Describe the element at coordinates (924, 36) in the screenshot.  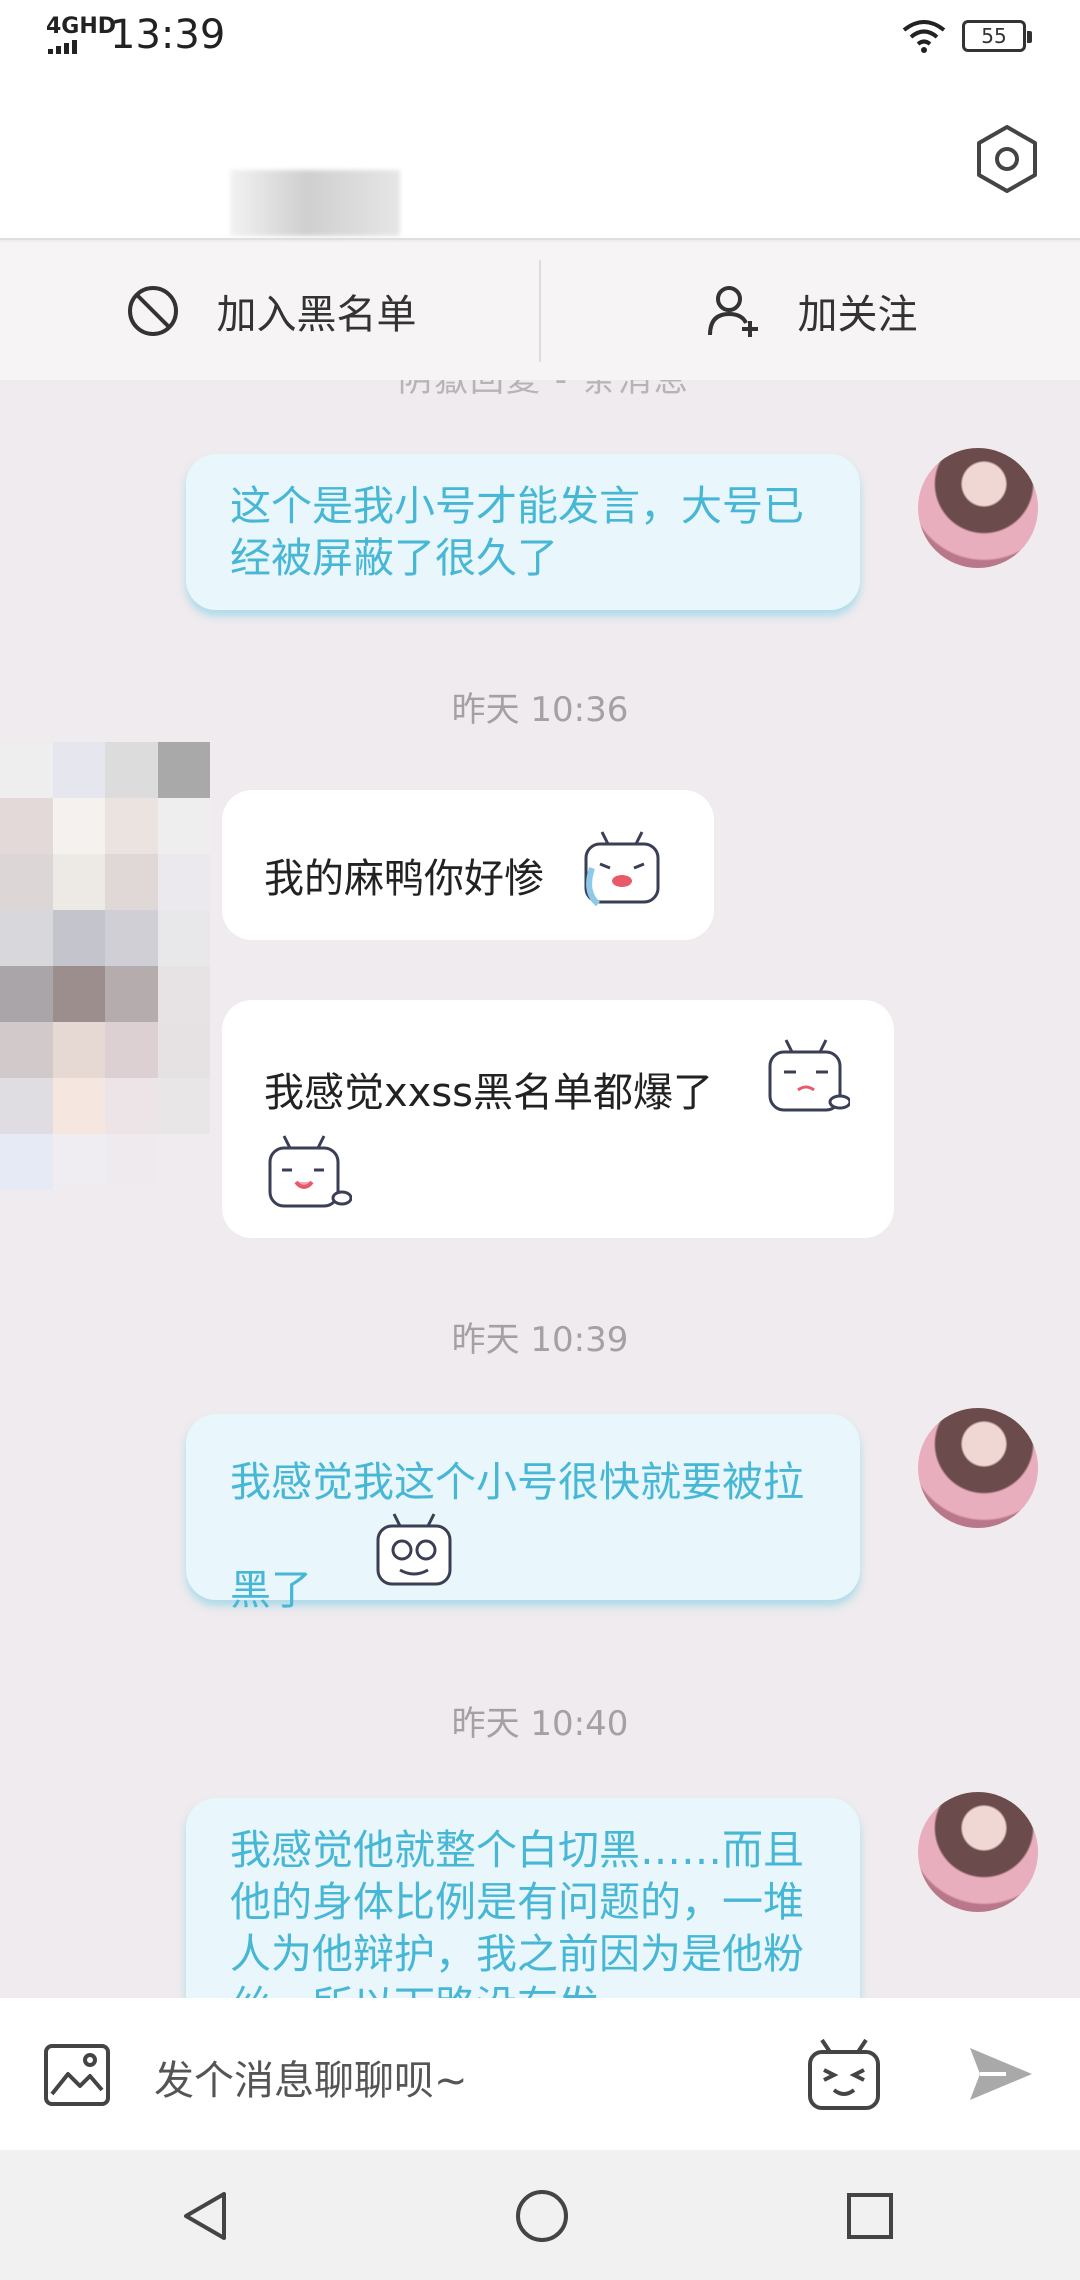
I see `wifi-icon` at that location.